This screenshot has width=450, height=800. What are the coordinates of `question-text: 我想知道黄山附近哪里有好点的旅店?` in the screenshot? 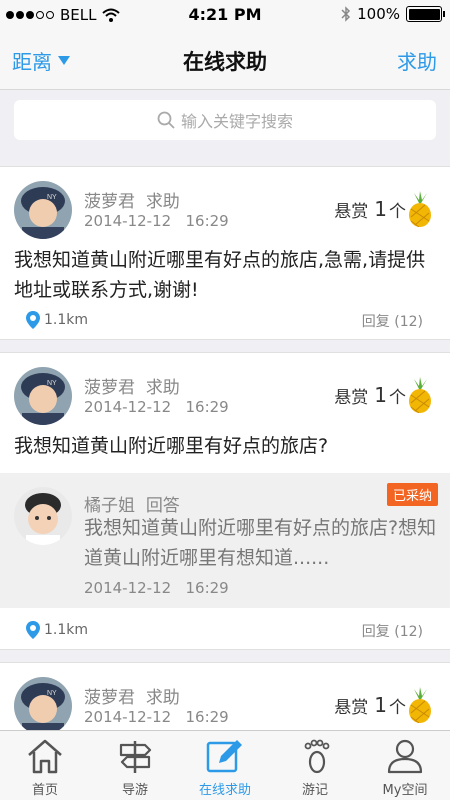 It's located at (171, 446).